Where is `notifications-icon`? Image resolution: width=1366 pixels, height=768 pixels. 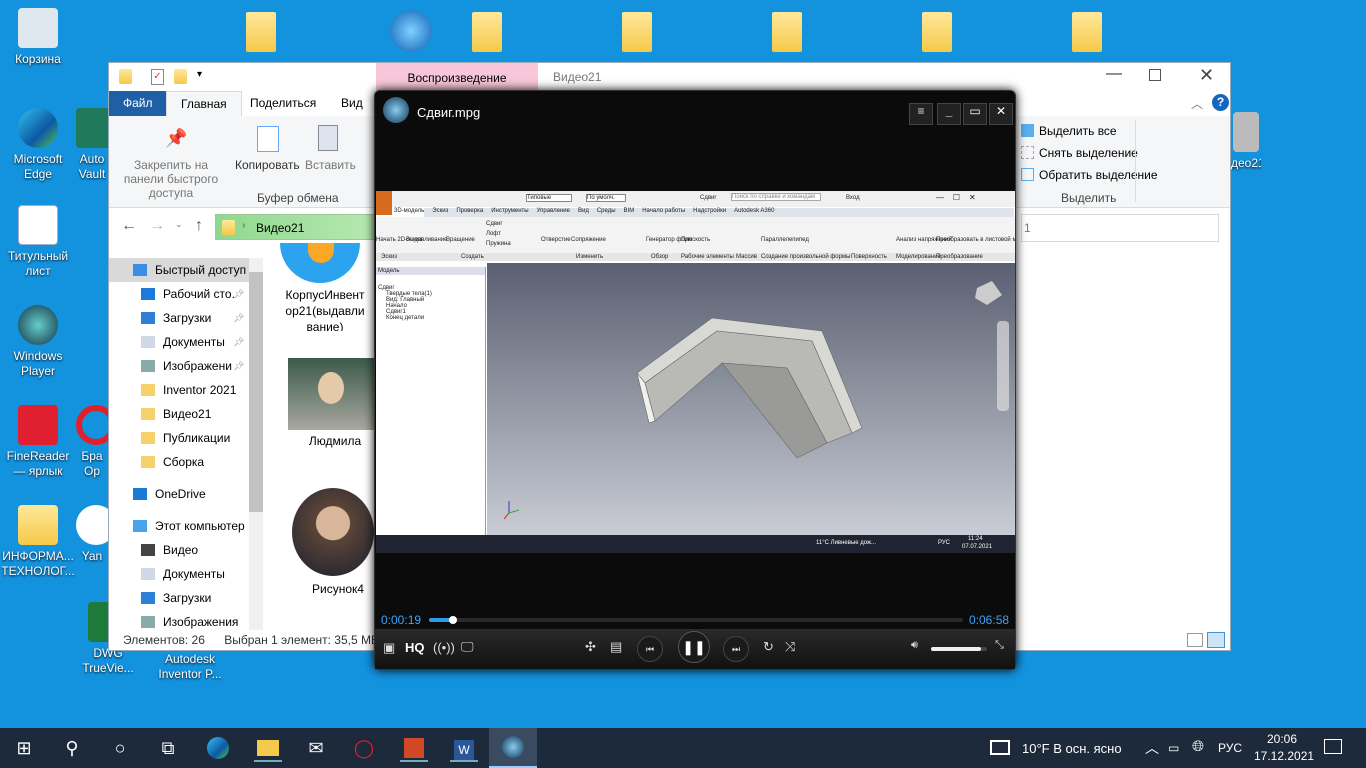 notifications-icon is located at coordinates (1333, 746).